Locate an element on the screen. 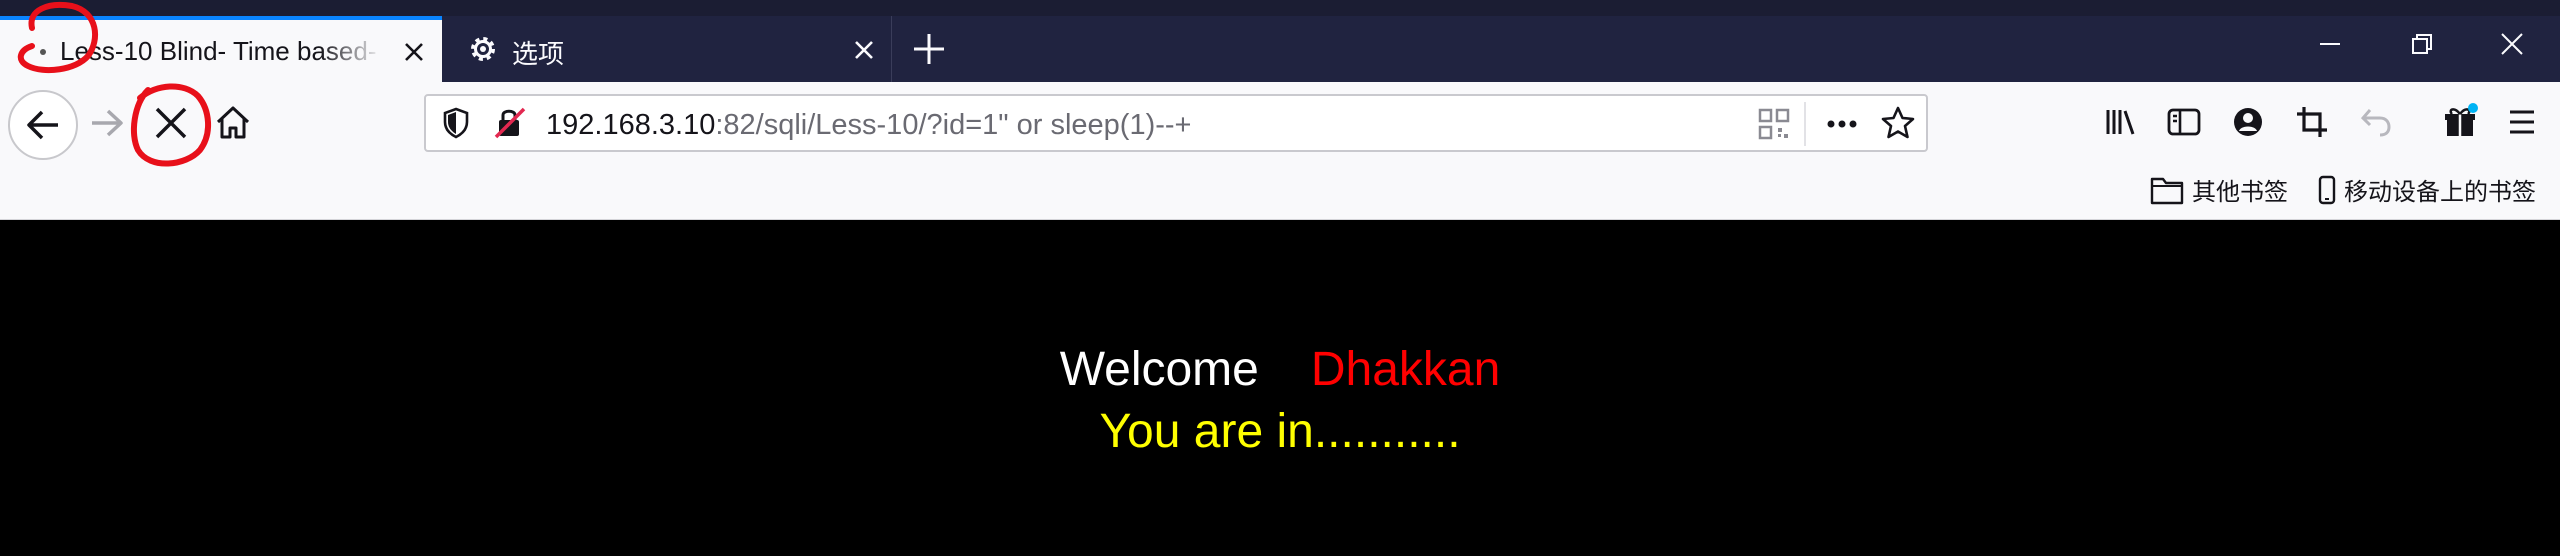 Image resolution: width=2560 pixels, height=556 pixels. shield-icon is located at coordinates (456, 123).